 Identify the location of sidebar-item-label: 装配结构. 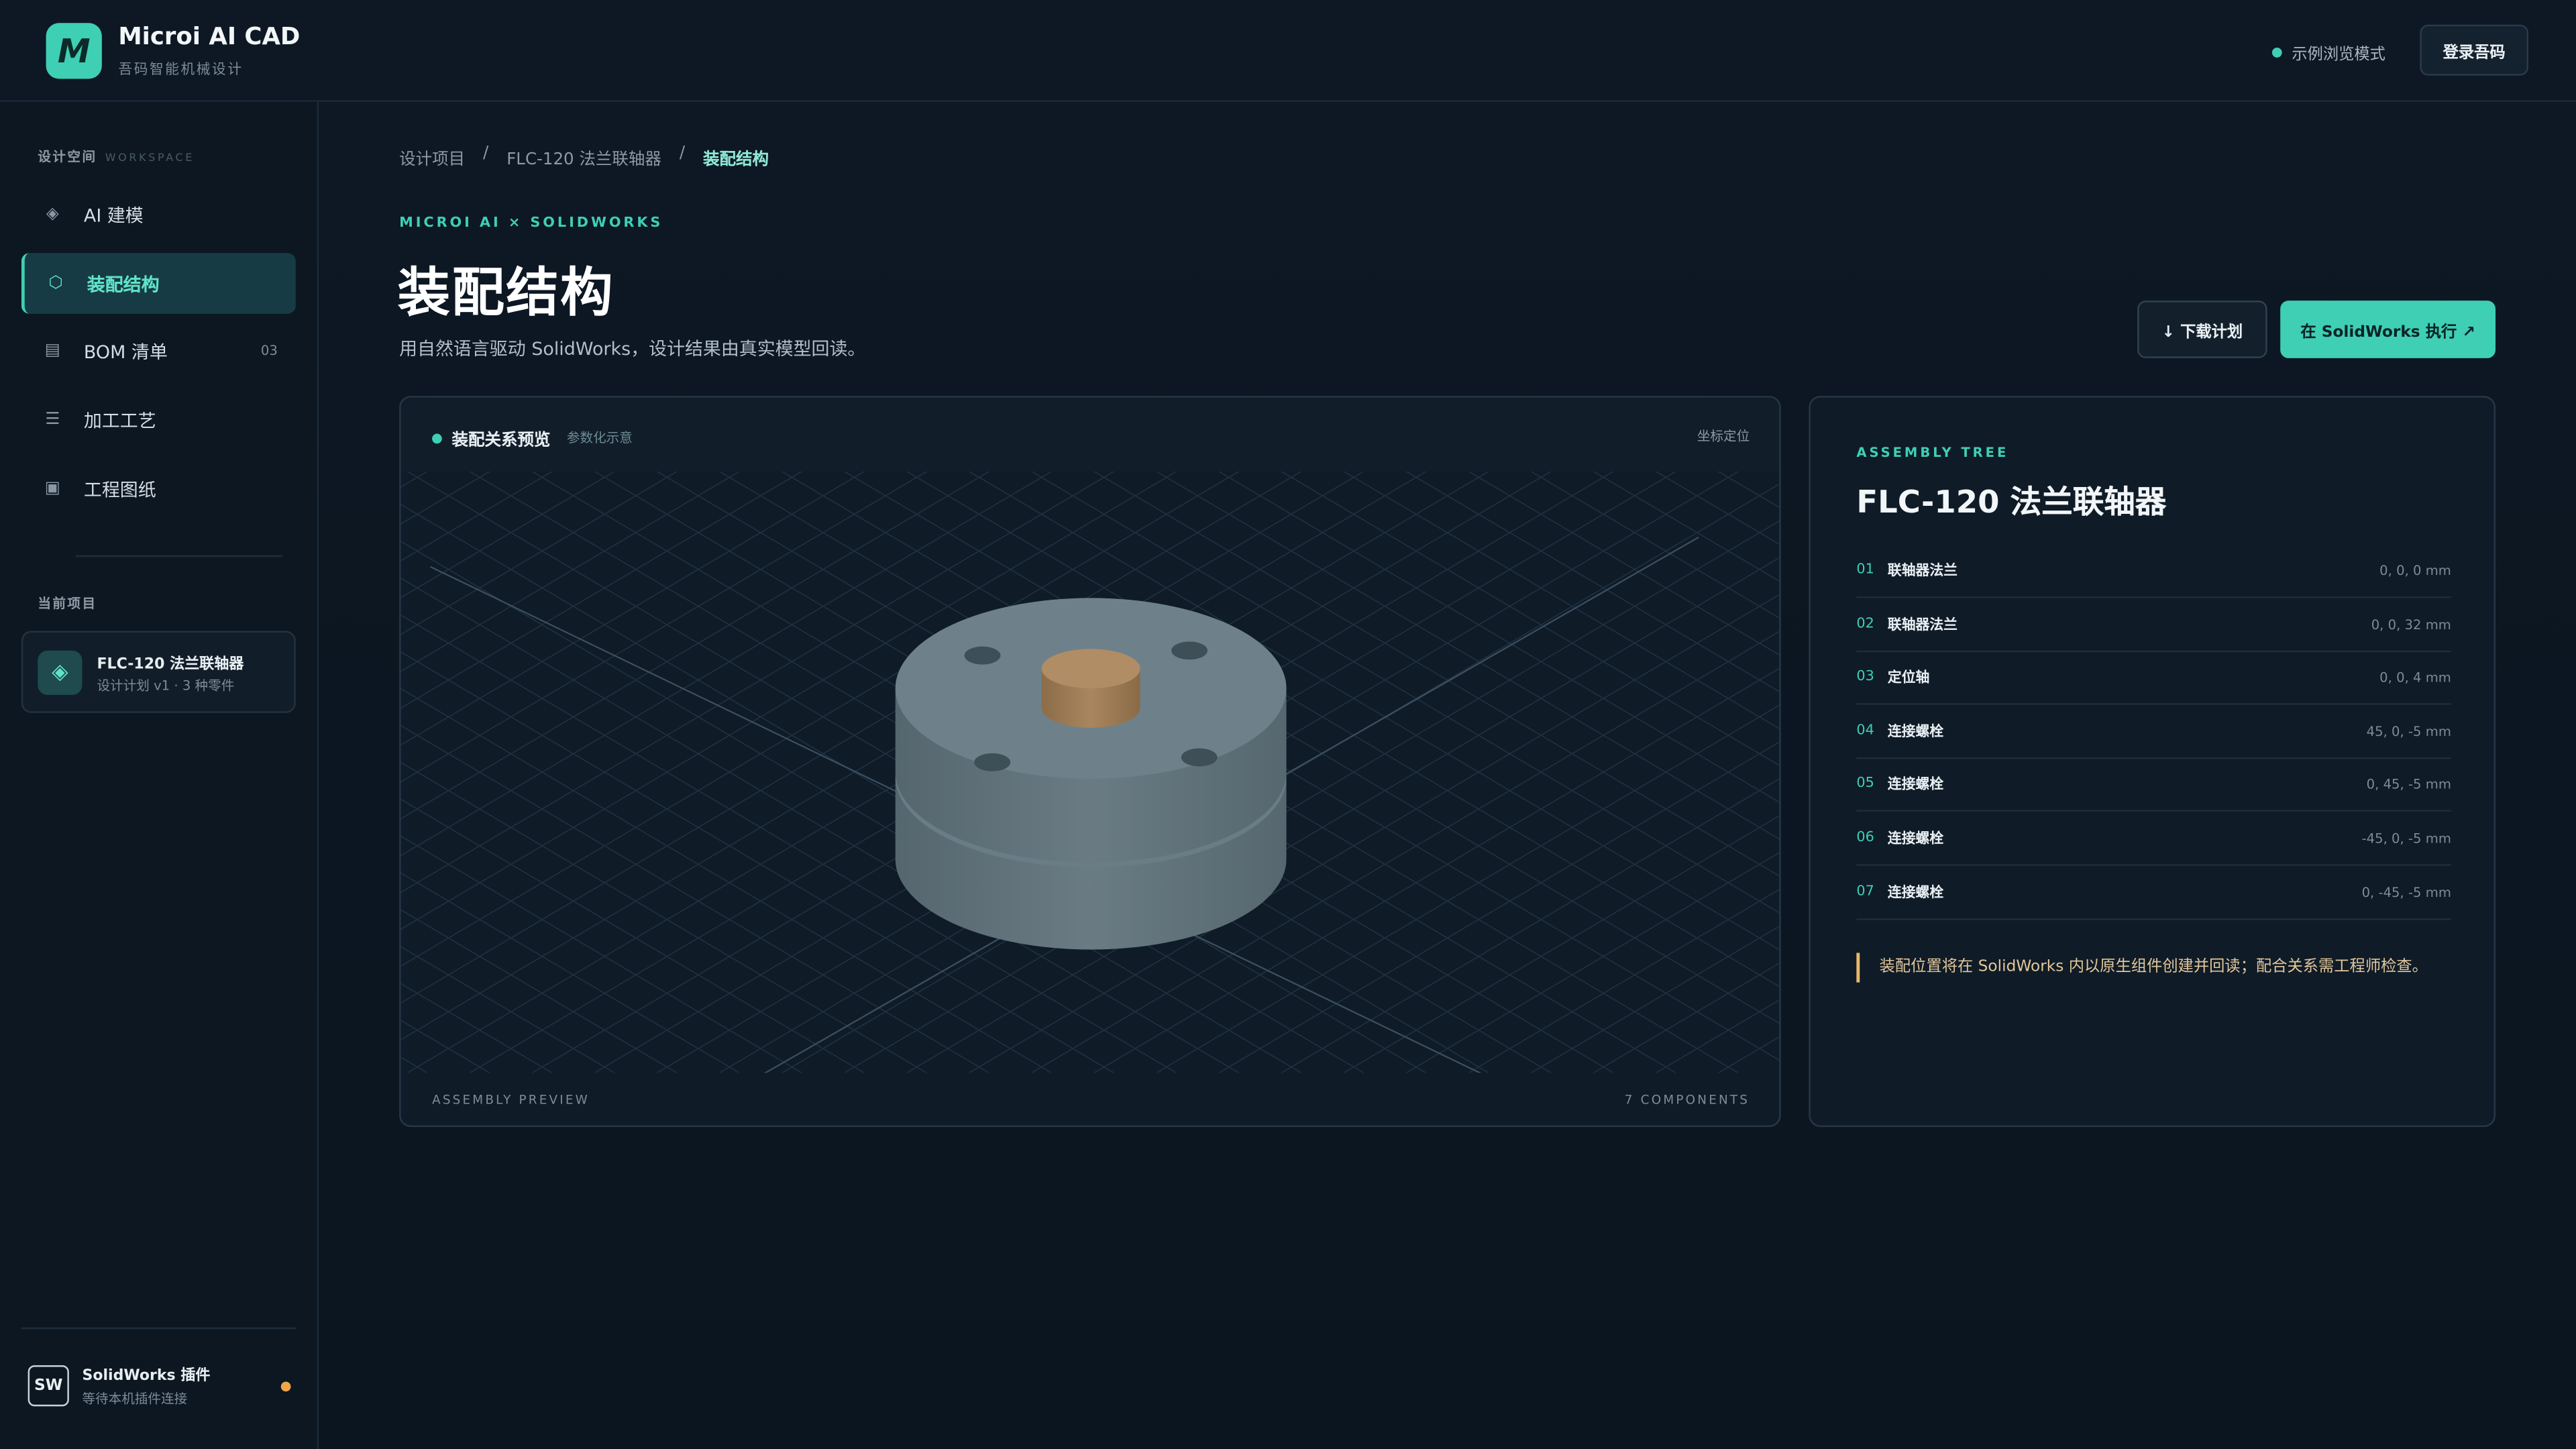
(123, 284).